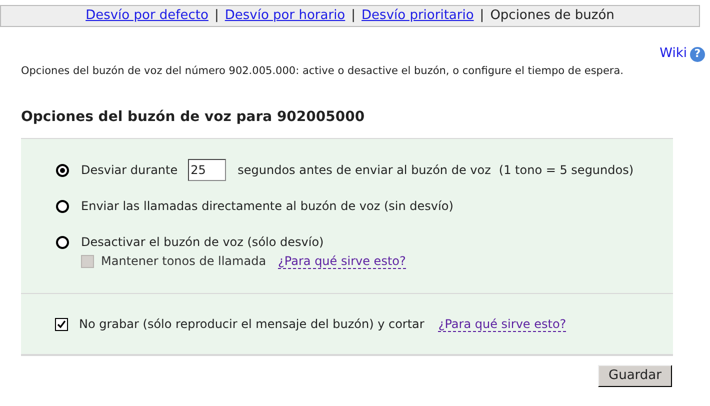  I want to click on checkbox-label: No grabar (sólo reproducir el mensaje del buzón) y cortar, so click(251, 324).